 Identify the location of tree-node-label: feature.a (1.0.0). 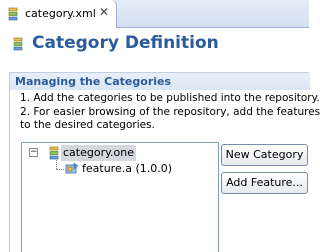
(127, 168).